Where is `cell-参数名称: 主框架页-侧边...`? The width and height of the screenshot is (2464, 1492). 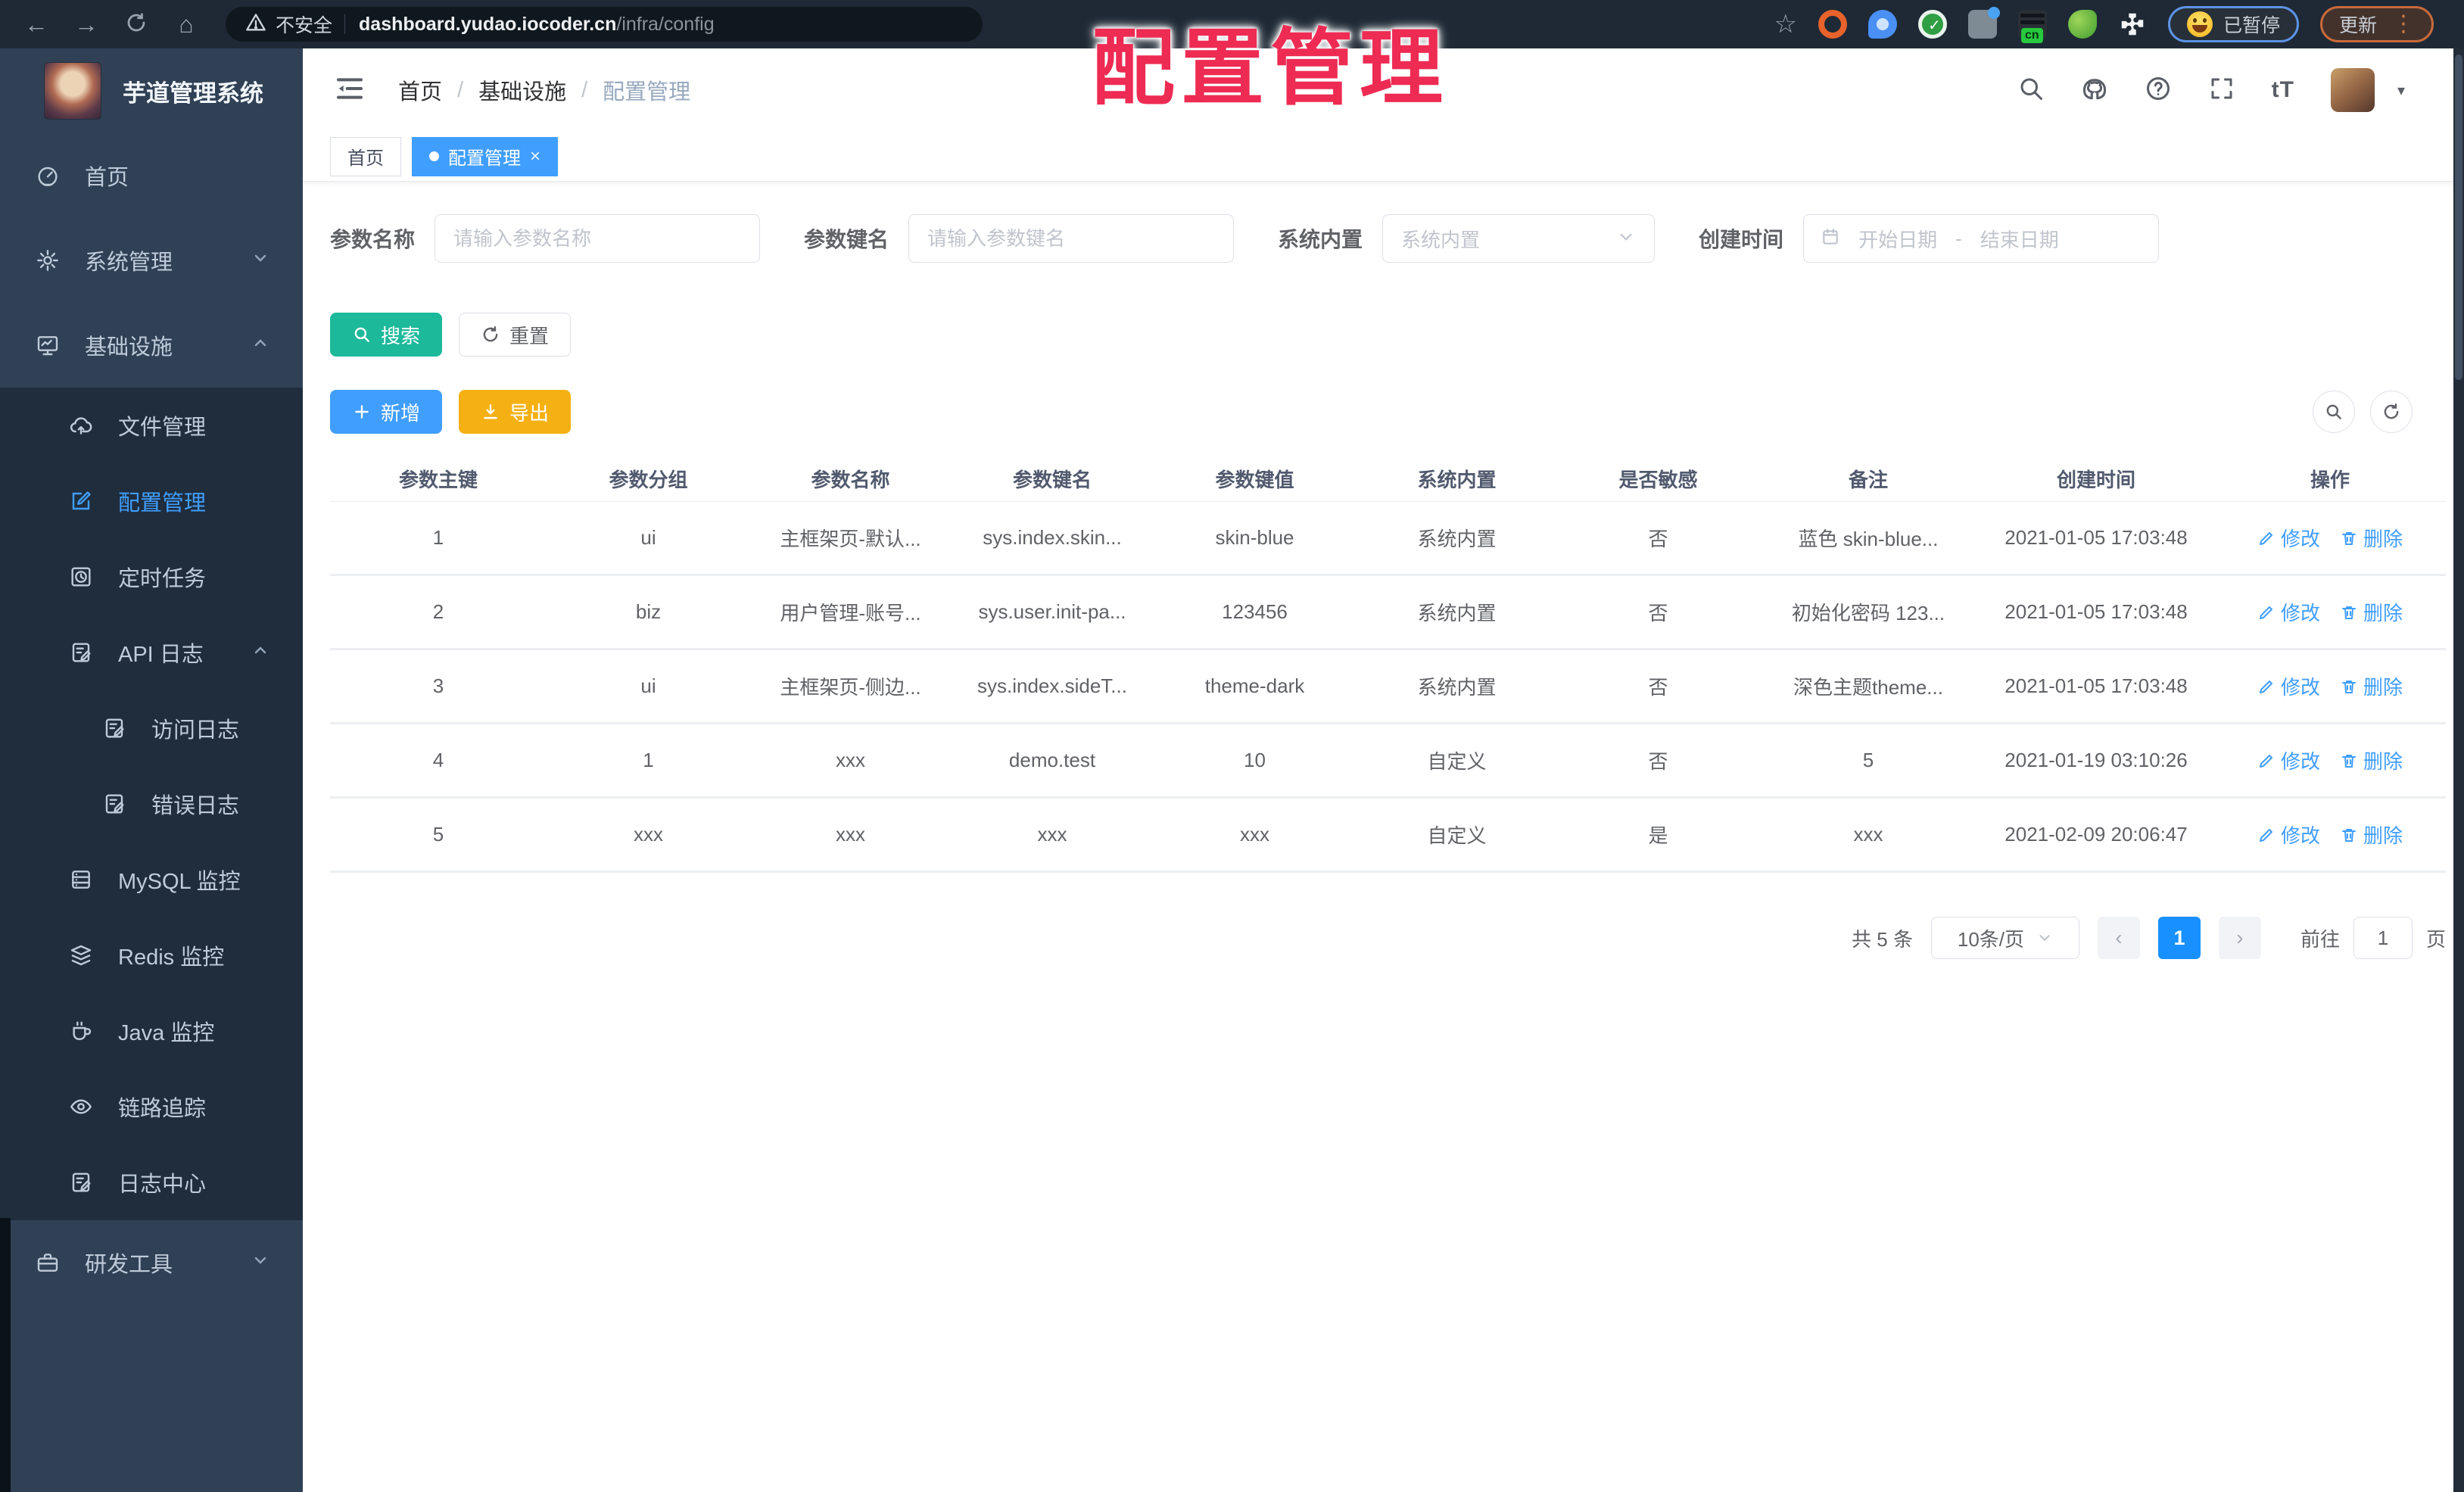
cell-参数名称: 主框架页-侧边... is located at coordinates (850, 687).